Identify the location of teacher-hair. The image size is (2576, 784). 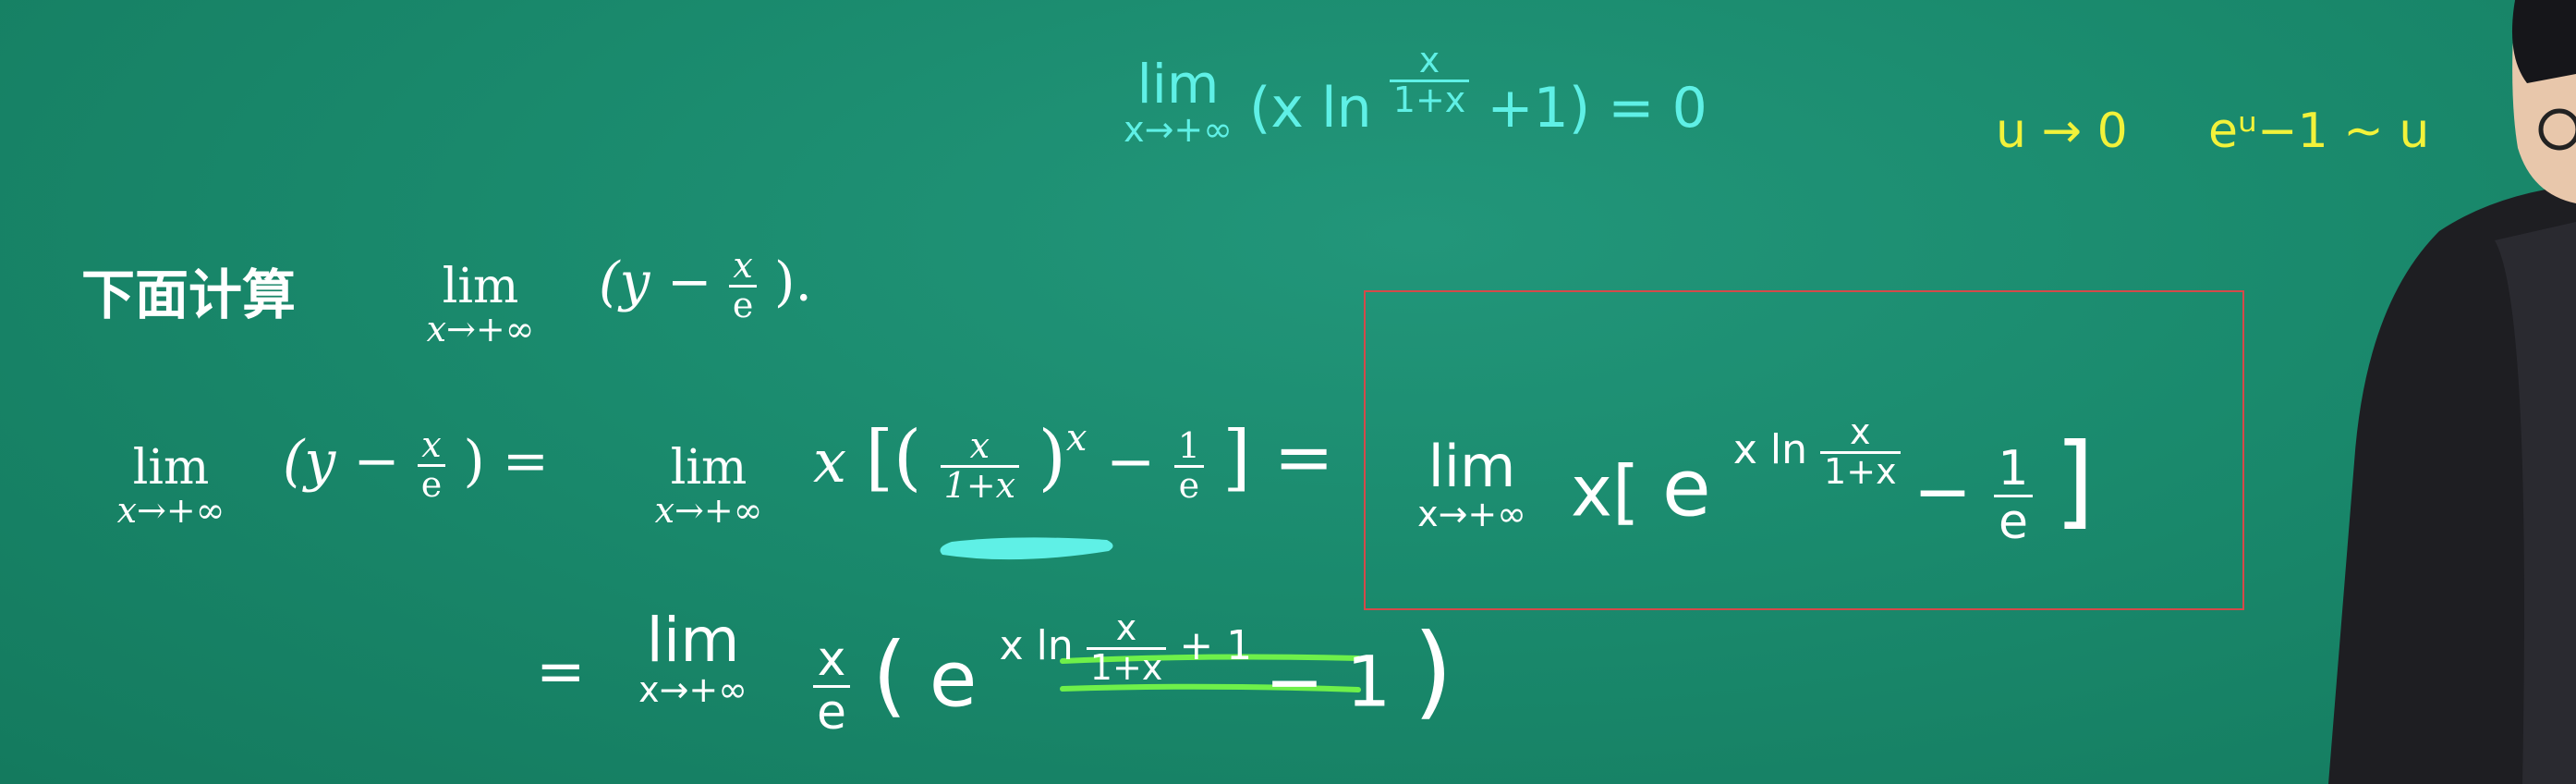
(2543, 42).